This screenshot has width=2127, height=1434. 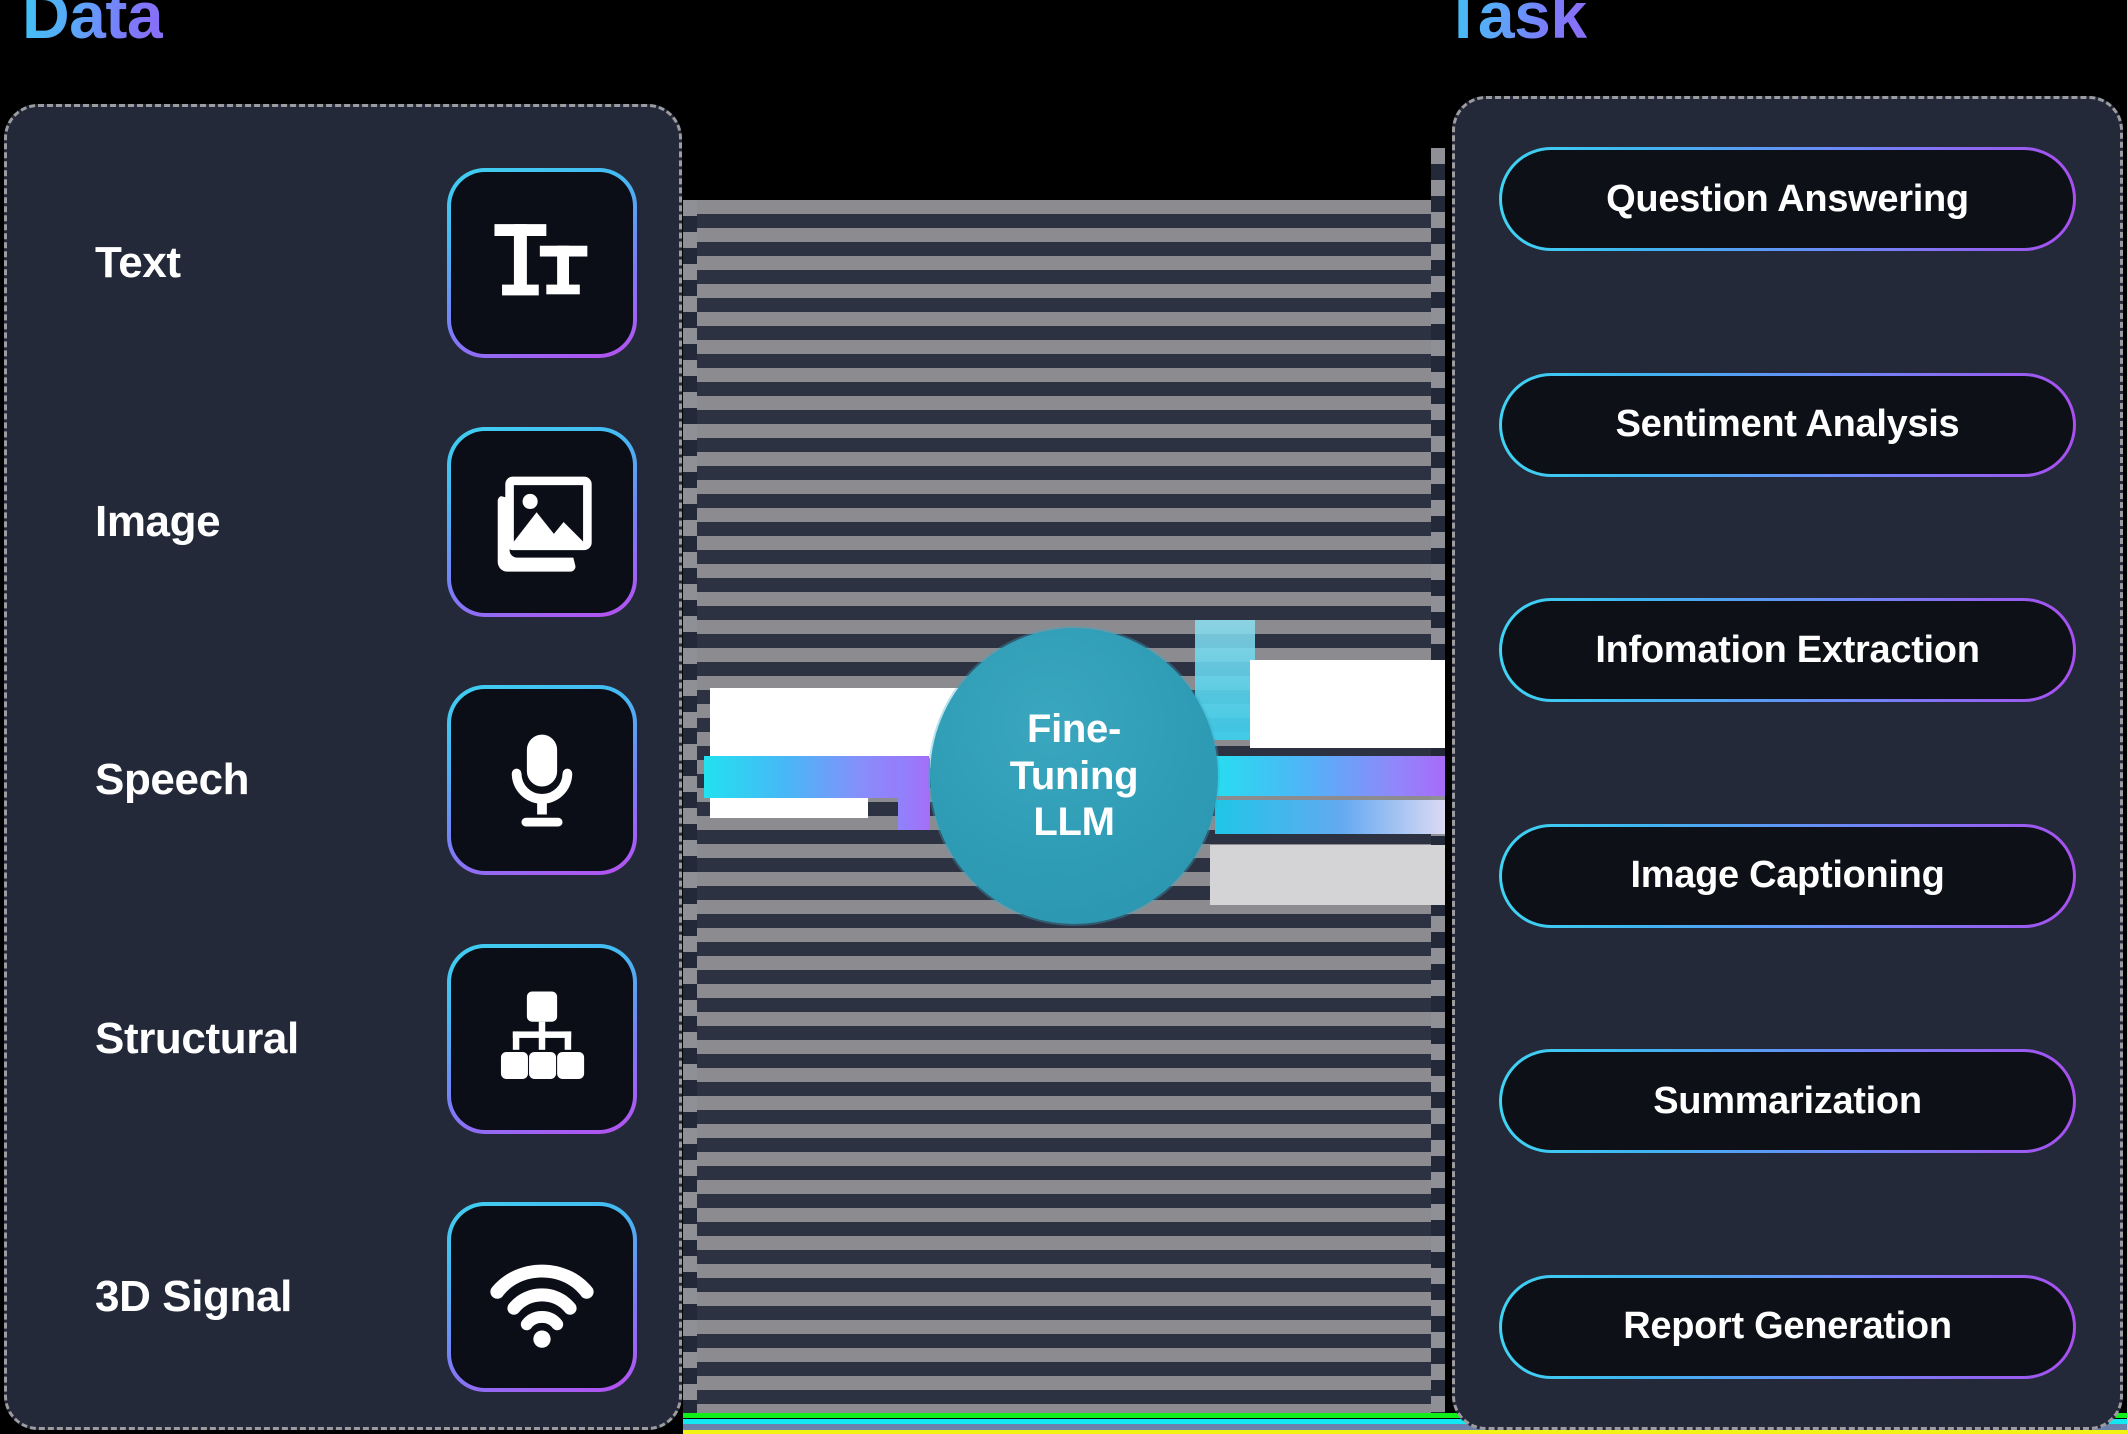 What do you see at coordinates (1330, 817) in the screenshot?
I see `right-arrow-tail` at bounding box center [1330, 817].